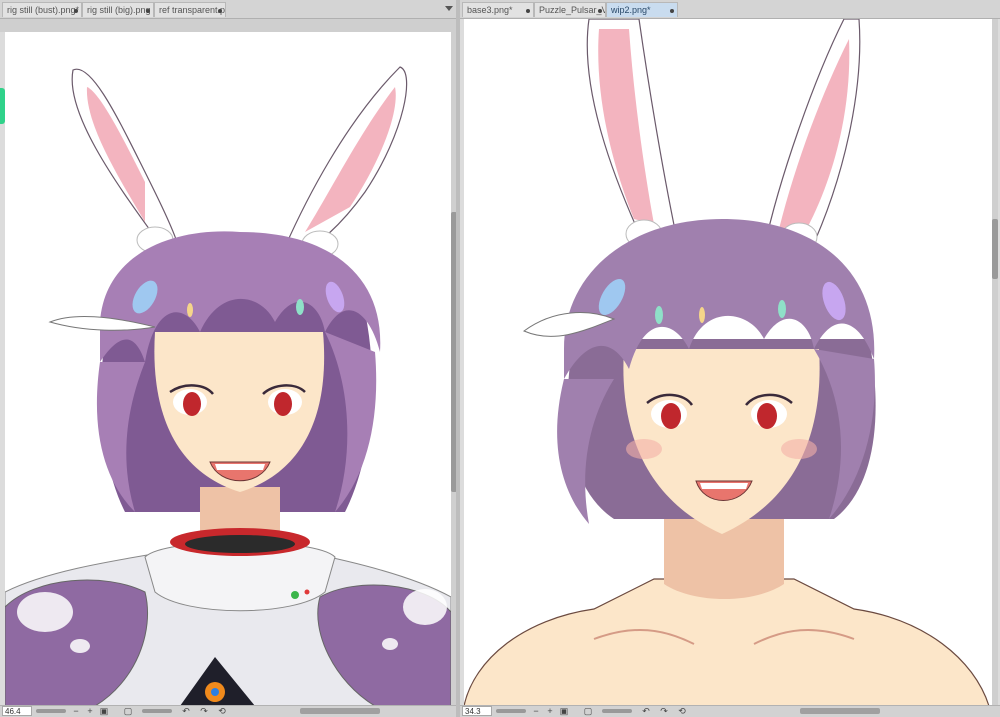 The image size is (1000, 717). What do you see at coordinates (229, 25) in the screenshot?
I see `canvas-top-margin` at bounding box center [229, 25].